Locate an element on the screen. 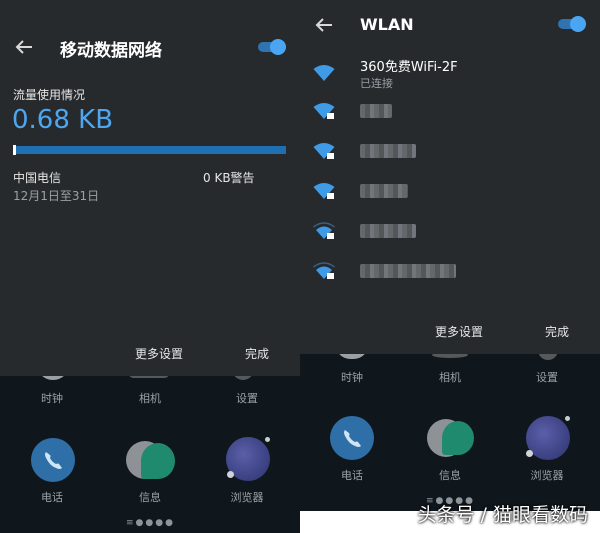  billing-period: 12月1日至31日 is located at coordinates (56, 196).